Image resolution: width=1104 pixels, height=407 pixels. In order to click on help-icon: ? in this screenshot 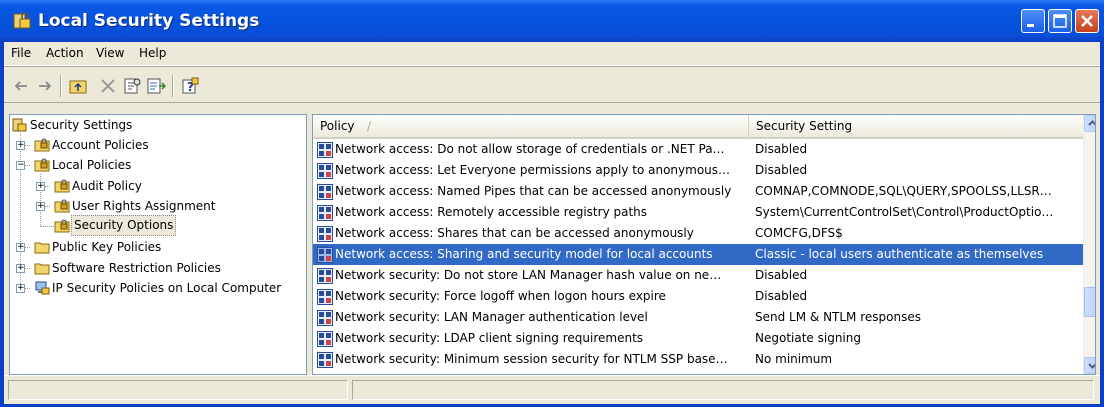, I will do `click(190, 86)`.